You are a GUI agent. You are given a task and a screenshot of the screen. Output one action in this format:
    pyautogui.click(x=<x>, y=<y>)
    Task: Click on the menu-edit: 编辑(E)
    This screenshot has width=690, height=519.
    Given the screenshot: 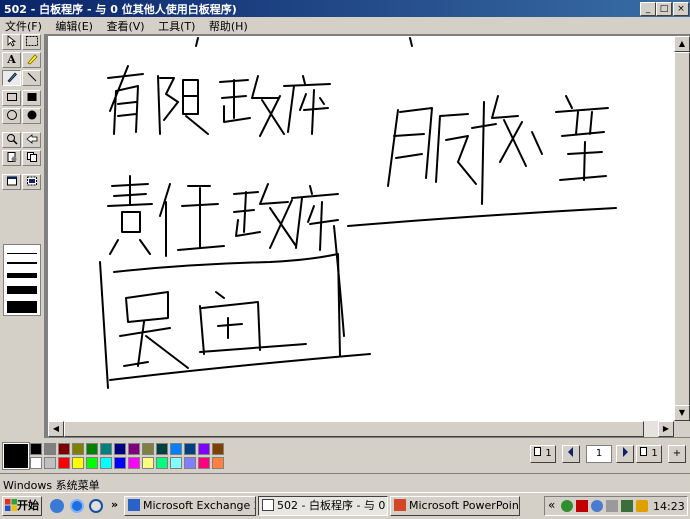 What is the action you would take?
    pyautogui.click(x=74, y=25)
    